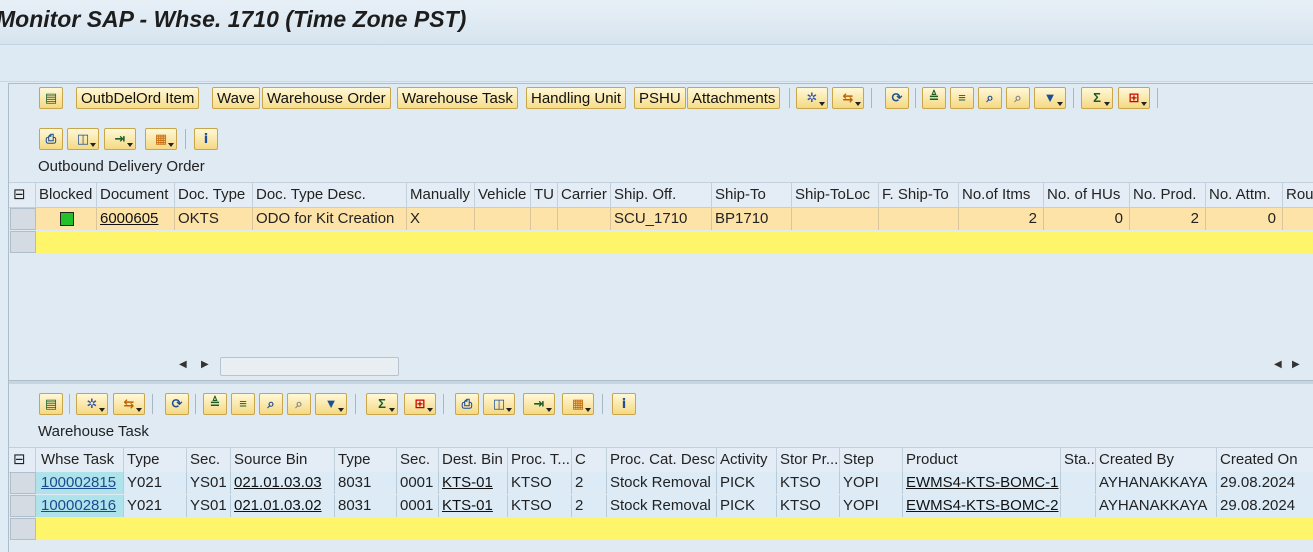 This screenshot has width=1313, height=552. What do you see at coordinates (205, 364) in the screenshot?
I see `scroll-right-icon: ▶` at bounding box center [205, 364].